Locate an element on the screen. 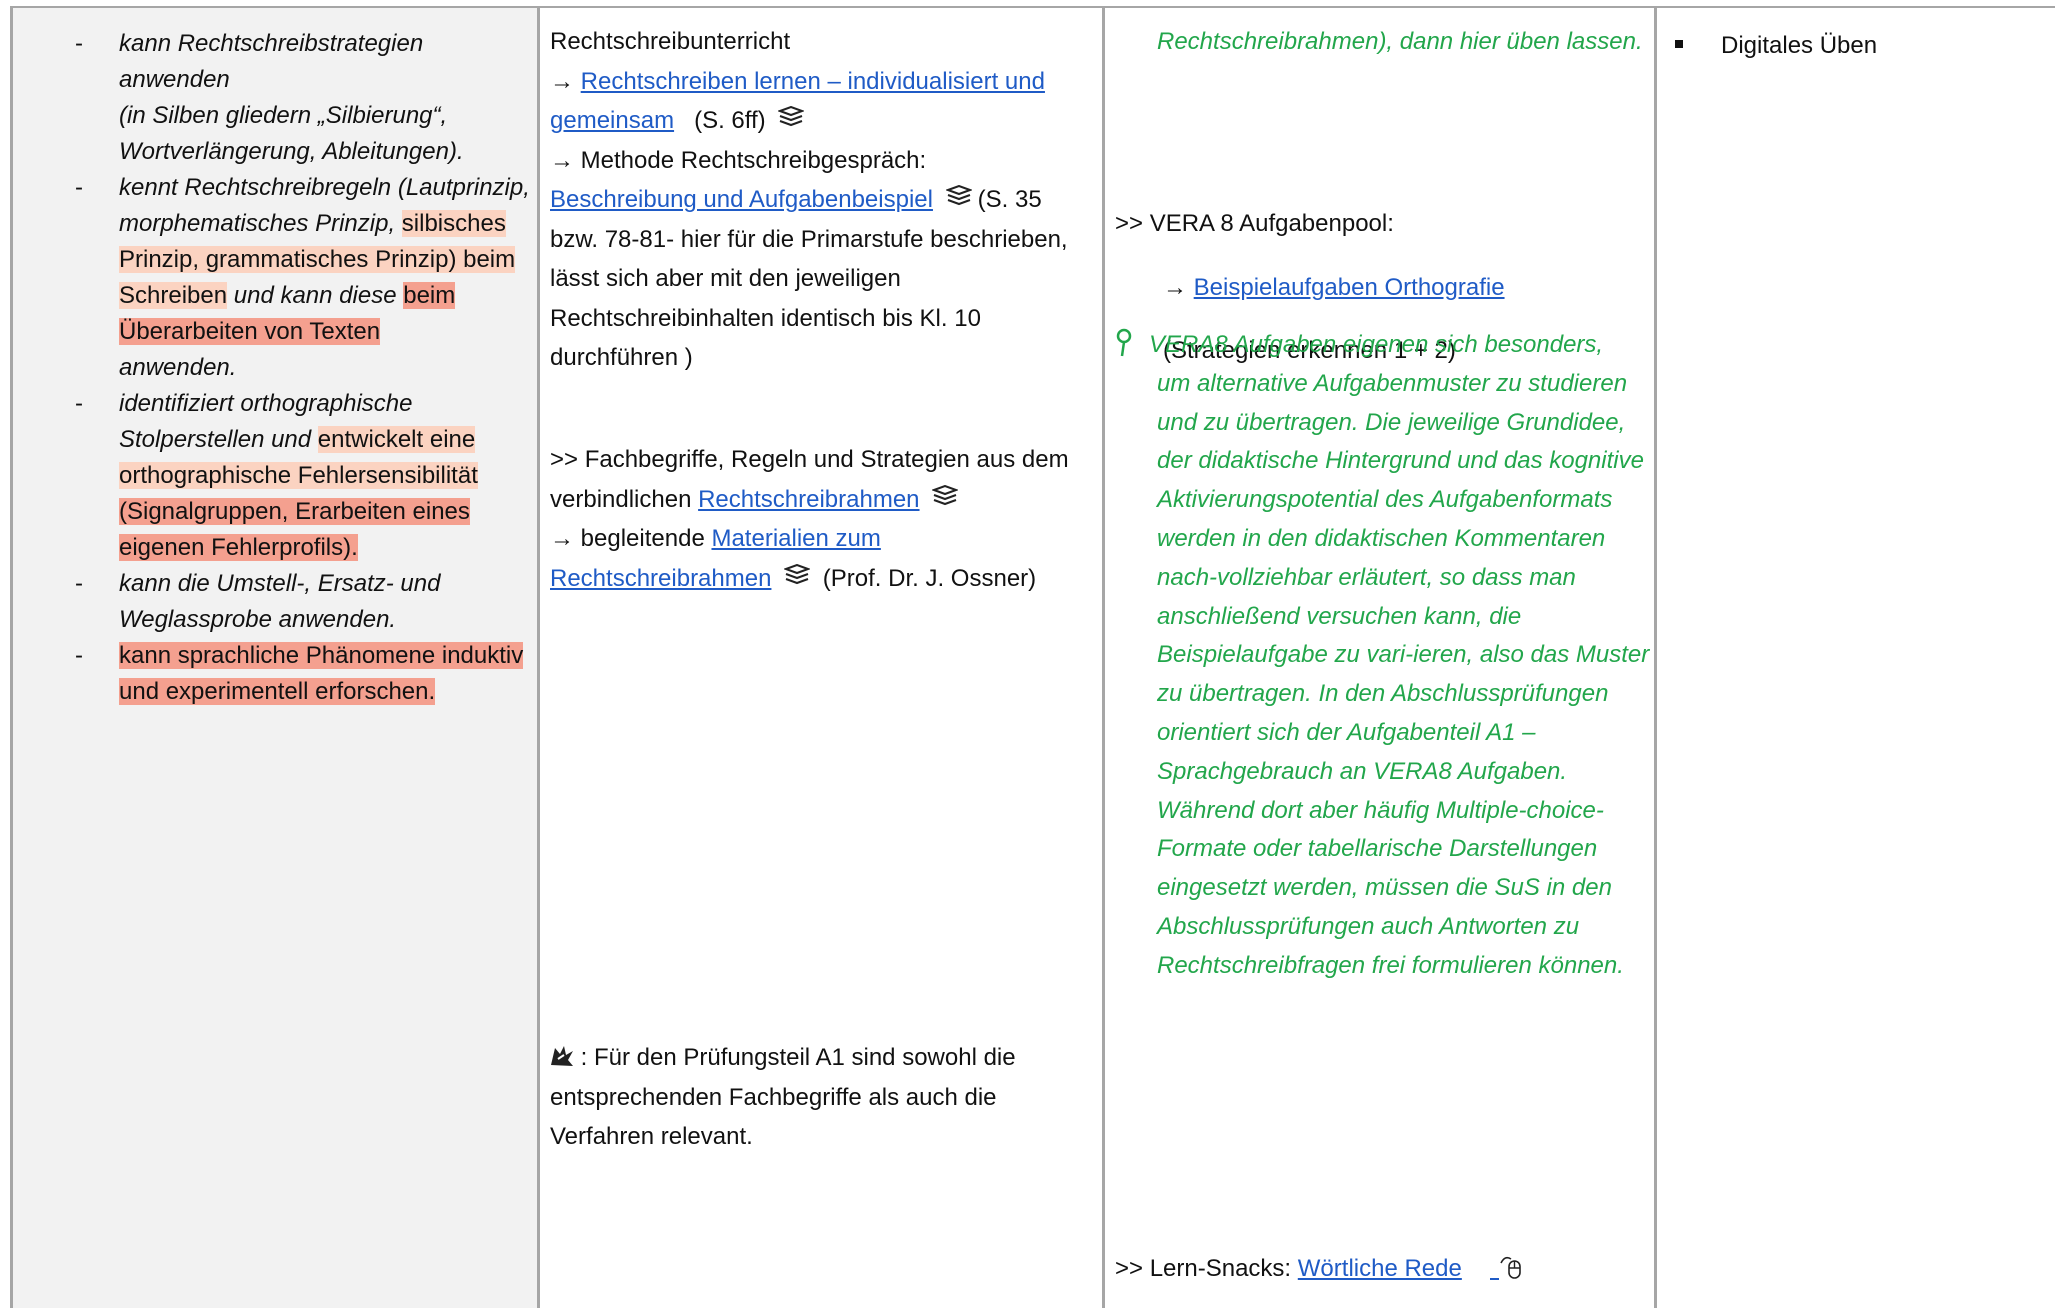  list-item: Digitales Üben is located at coordinates (1776, 46).